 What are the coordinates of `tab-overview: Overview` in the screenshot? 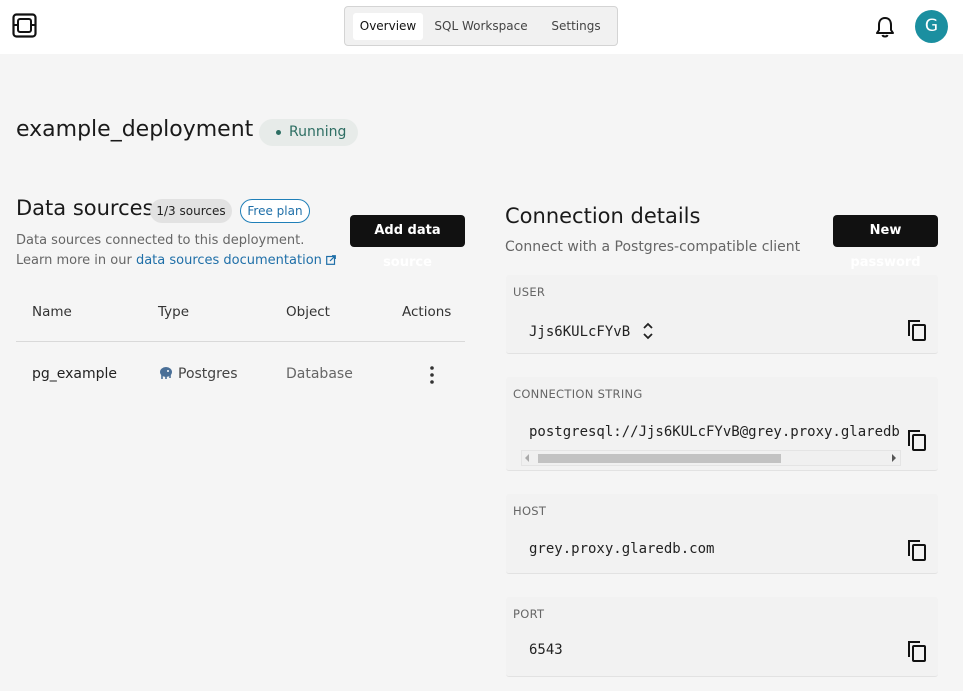 It's located at (388, 26).